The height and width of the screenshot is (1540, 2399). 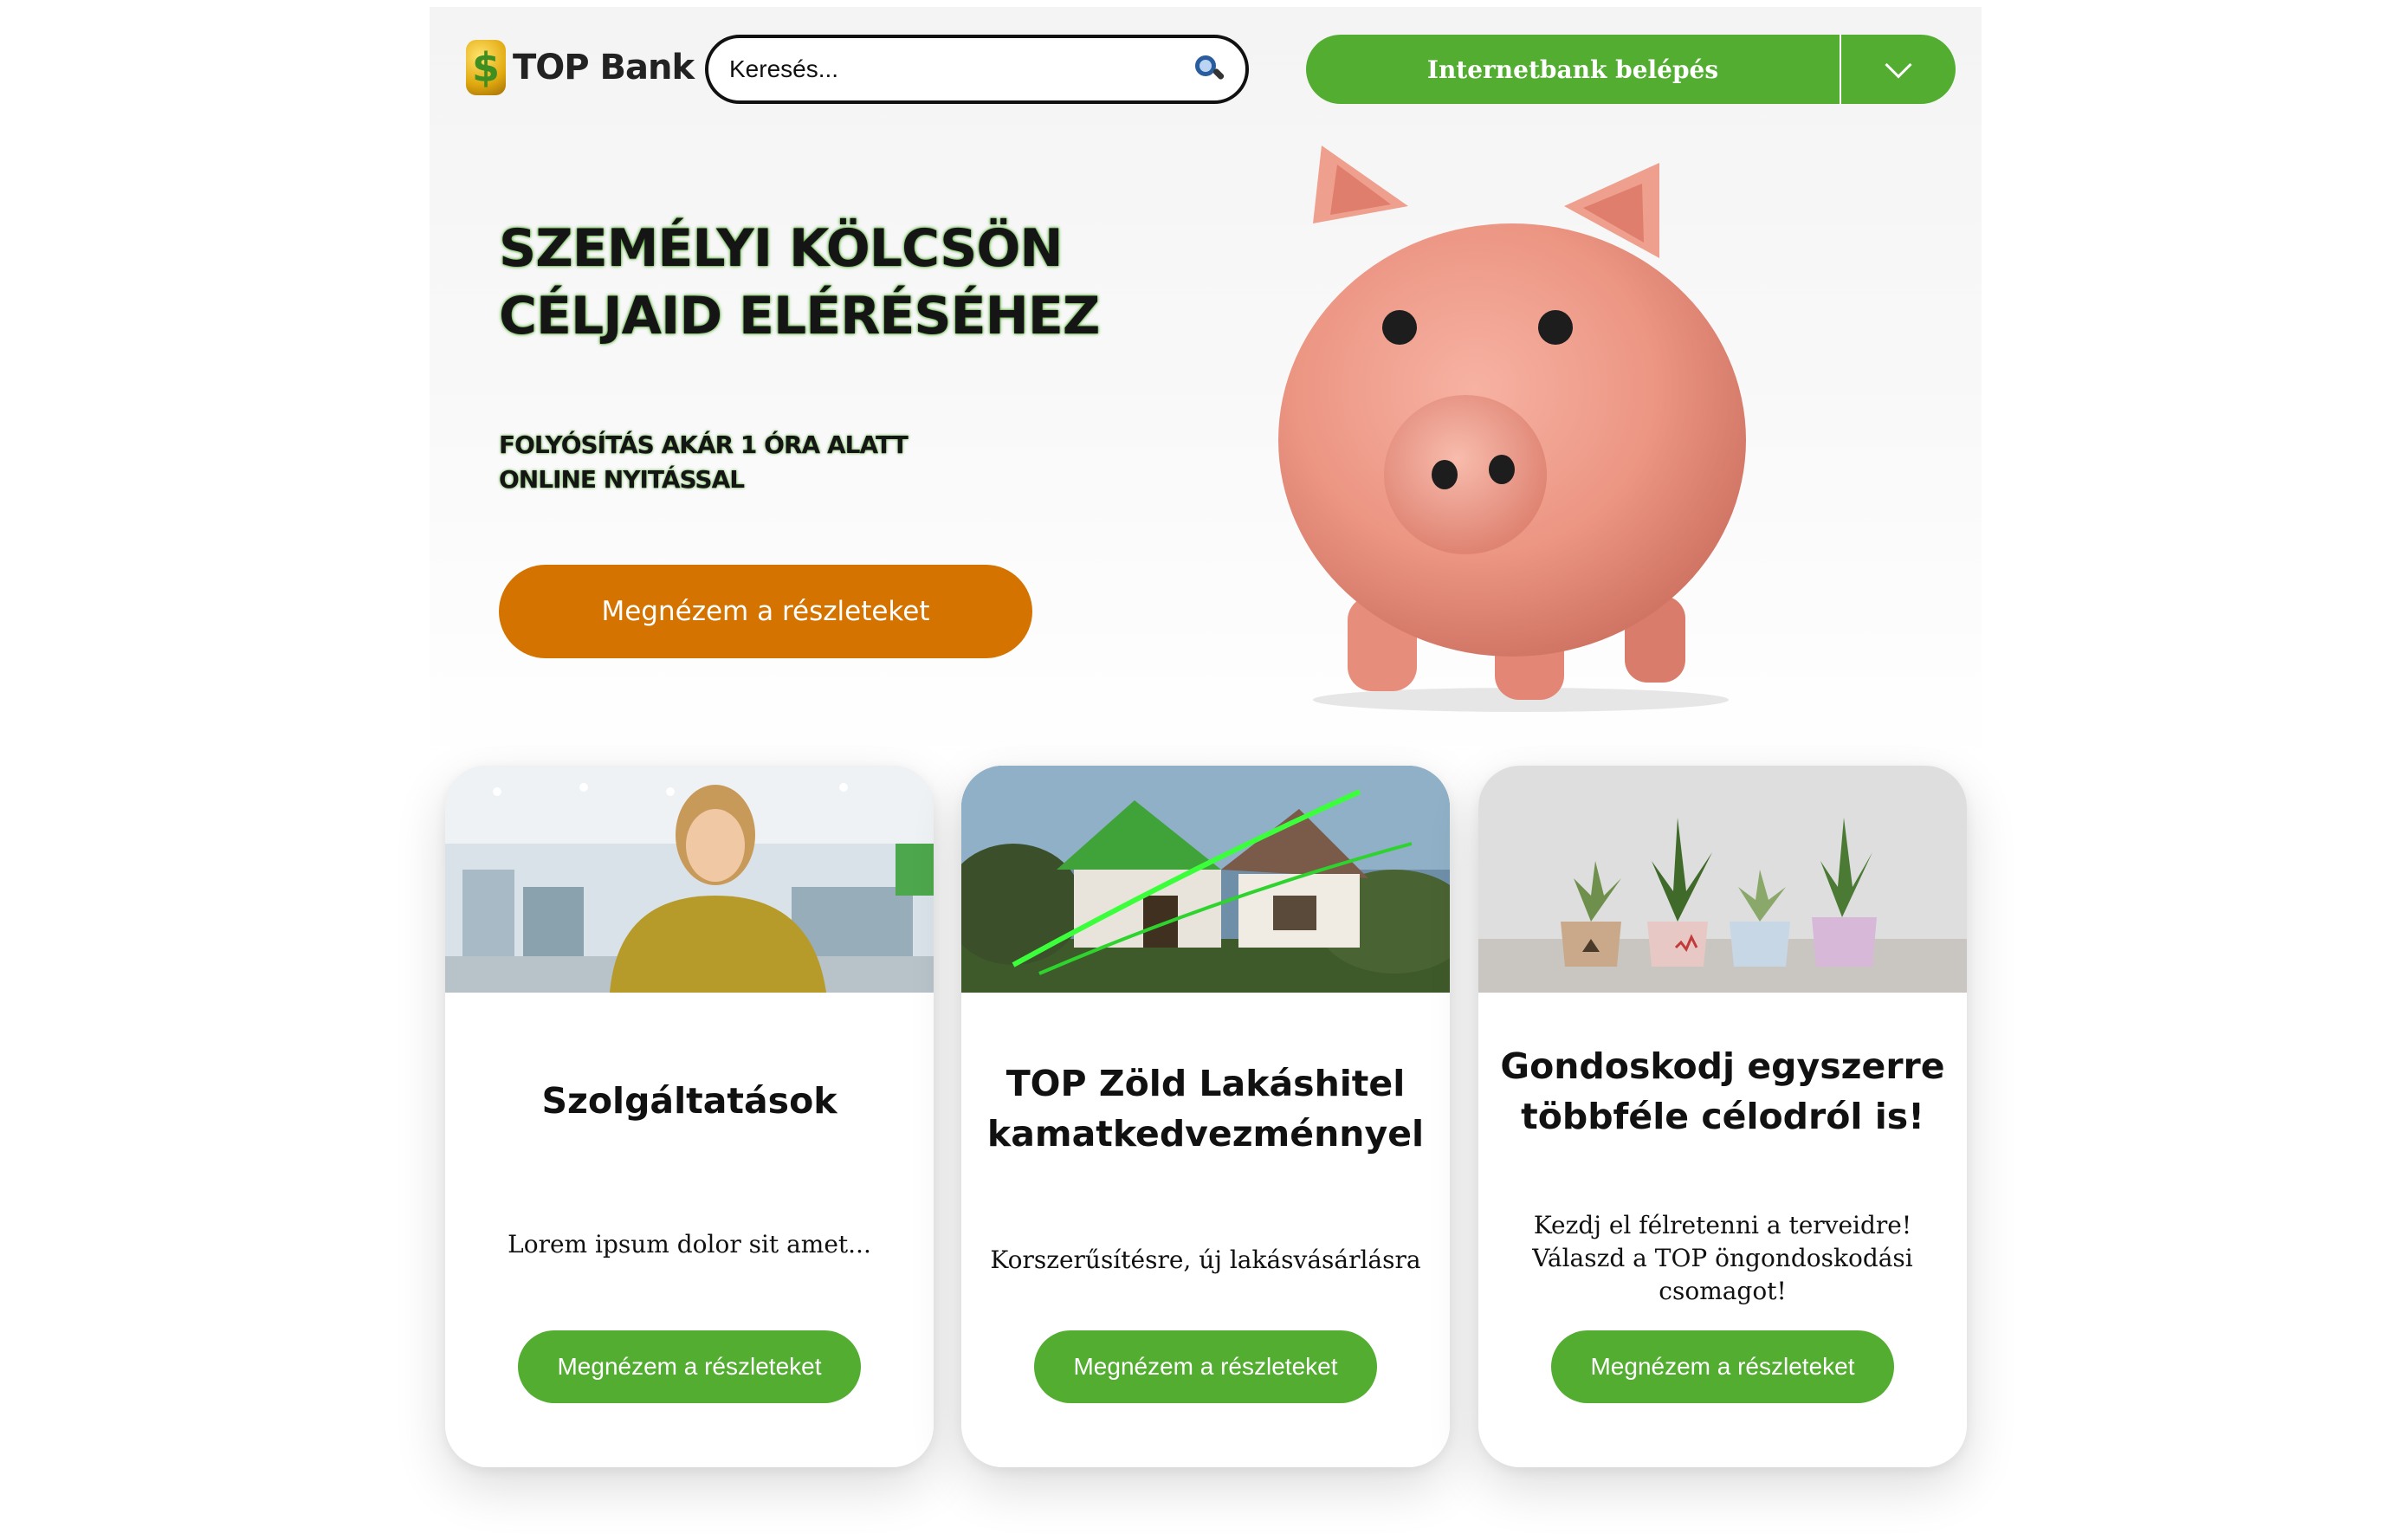 What do you see at coordinates (781, 248) in the screenshot?
I see `hero-title-line-1: SZEMÉLYI KÖLCSÖN` at bounding box center [781, 248].